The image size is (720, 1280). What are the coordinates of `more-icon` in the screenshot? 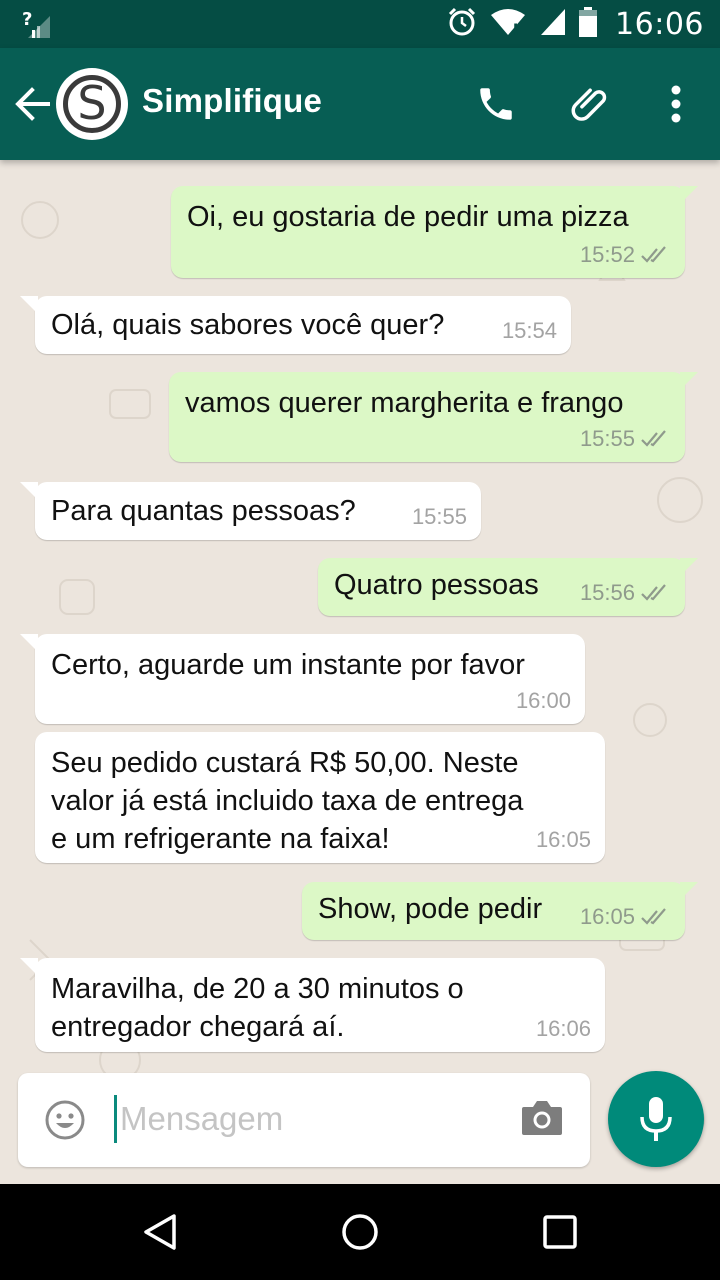 It's located at (676, 104).